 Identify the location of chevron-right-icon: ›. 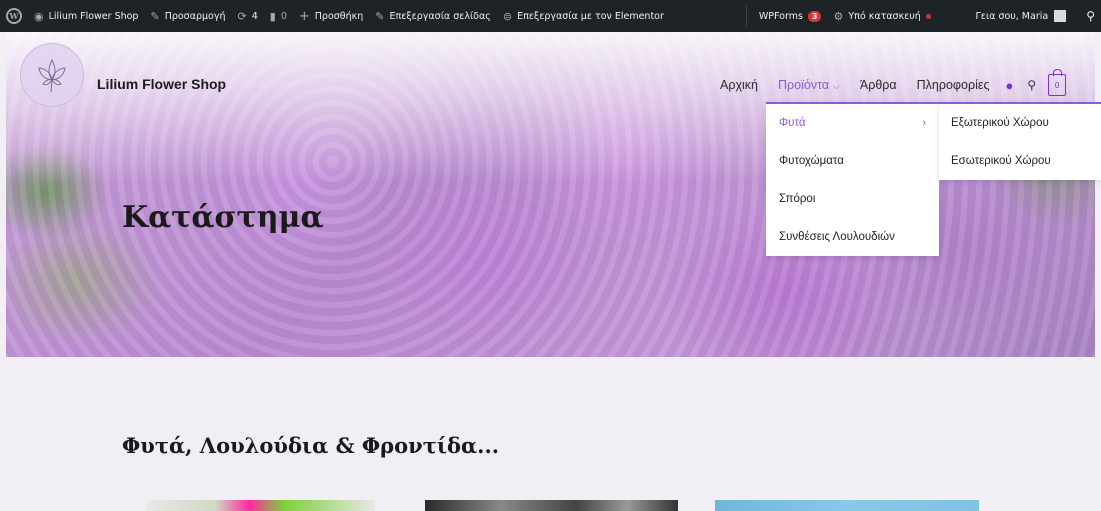
(924, 123).